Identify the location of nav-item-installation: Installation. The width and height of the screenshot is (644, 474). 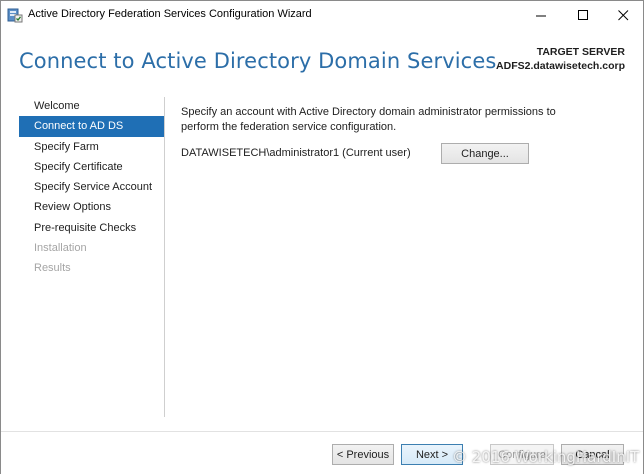
(60, 248).